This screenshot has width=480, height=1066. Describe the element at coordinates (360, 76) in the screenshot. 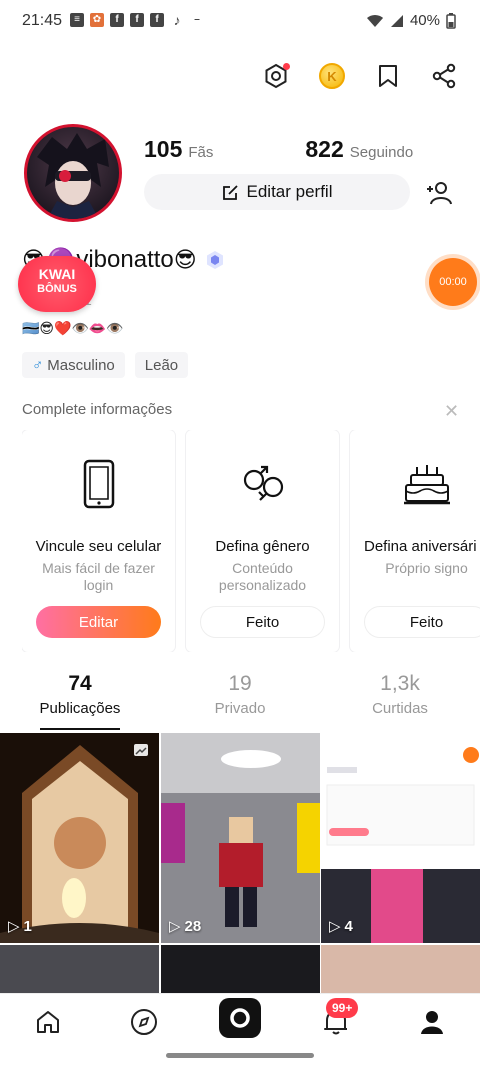

I see `profile-toolbar: K` at that location.